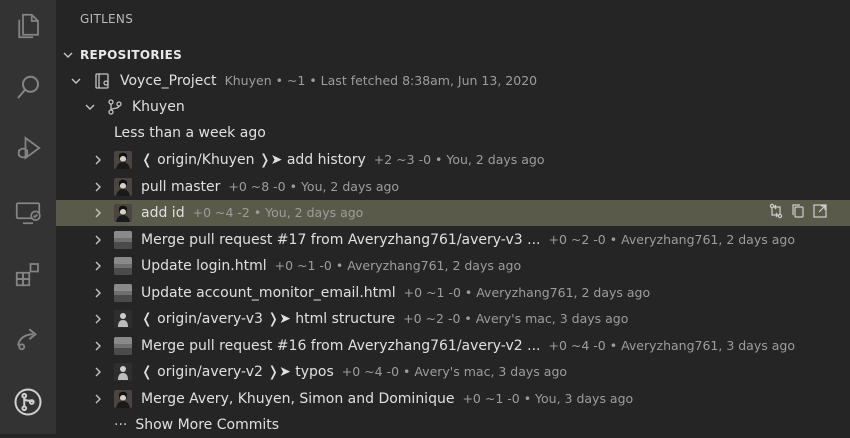 This screenshot has width=850, height=438. I want to click on compare-icon, so click(776, 213).